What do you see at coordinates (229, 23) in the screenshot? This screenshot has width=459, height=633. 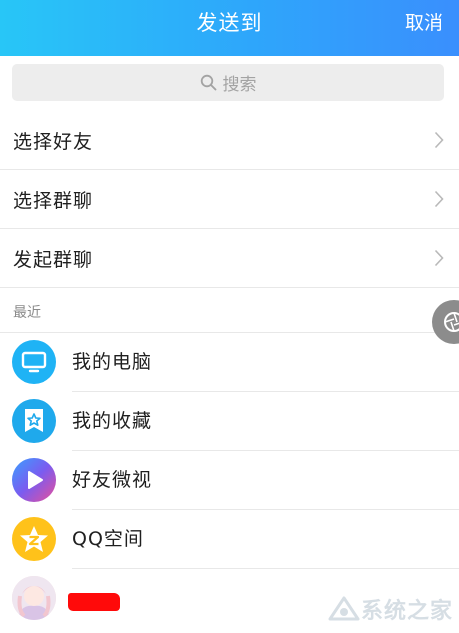 I see `page-title: 发送到` at bounding box center [229, 23].